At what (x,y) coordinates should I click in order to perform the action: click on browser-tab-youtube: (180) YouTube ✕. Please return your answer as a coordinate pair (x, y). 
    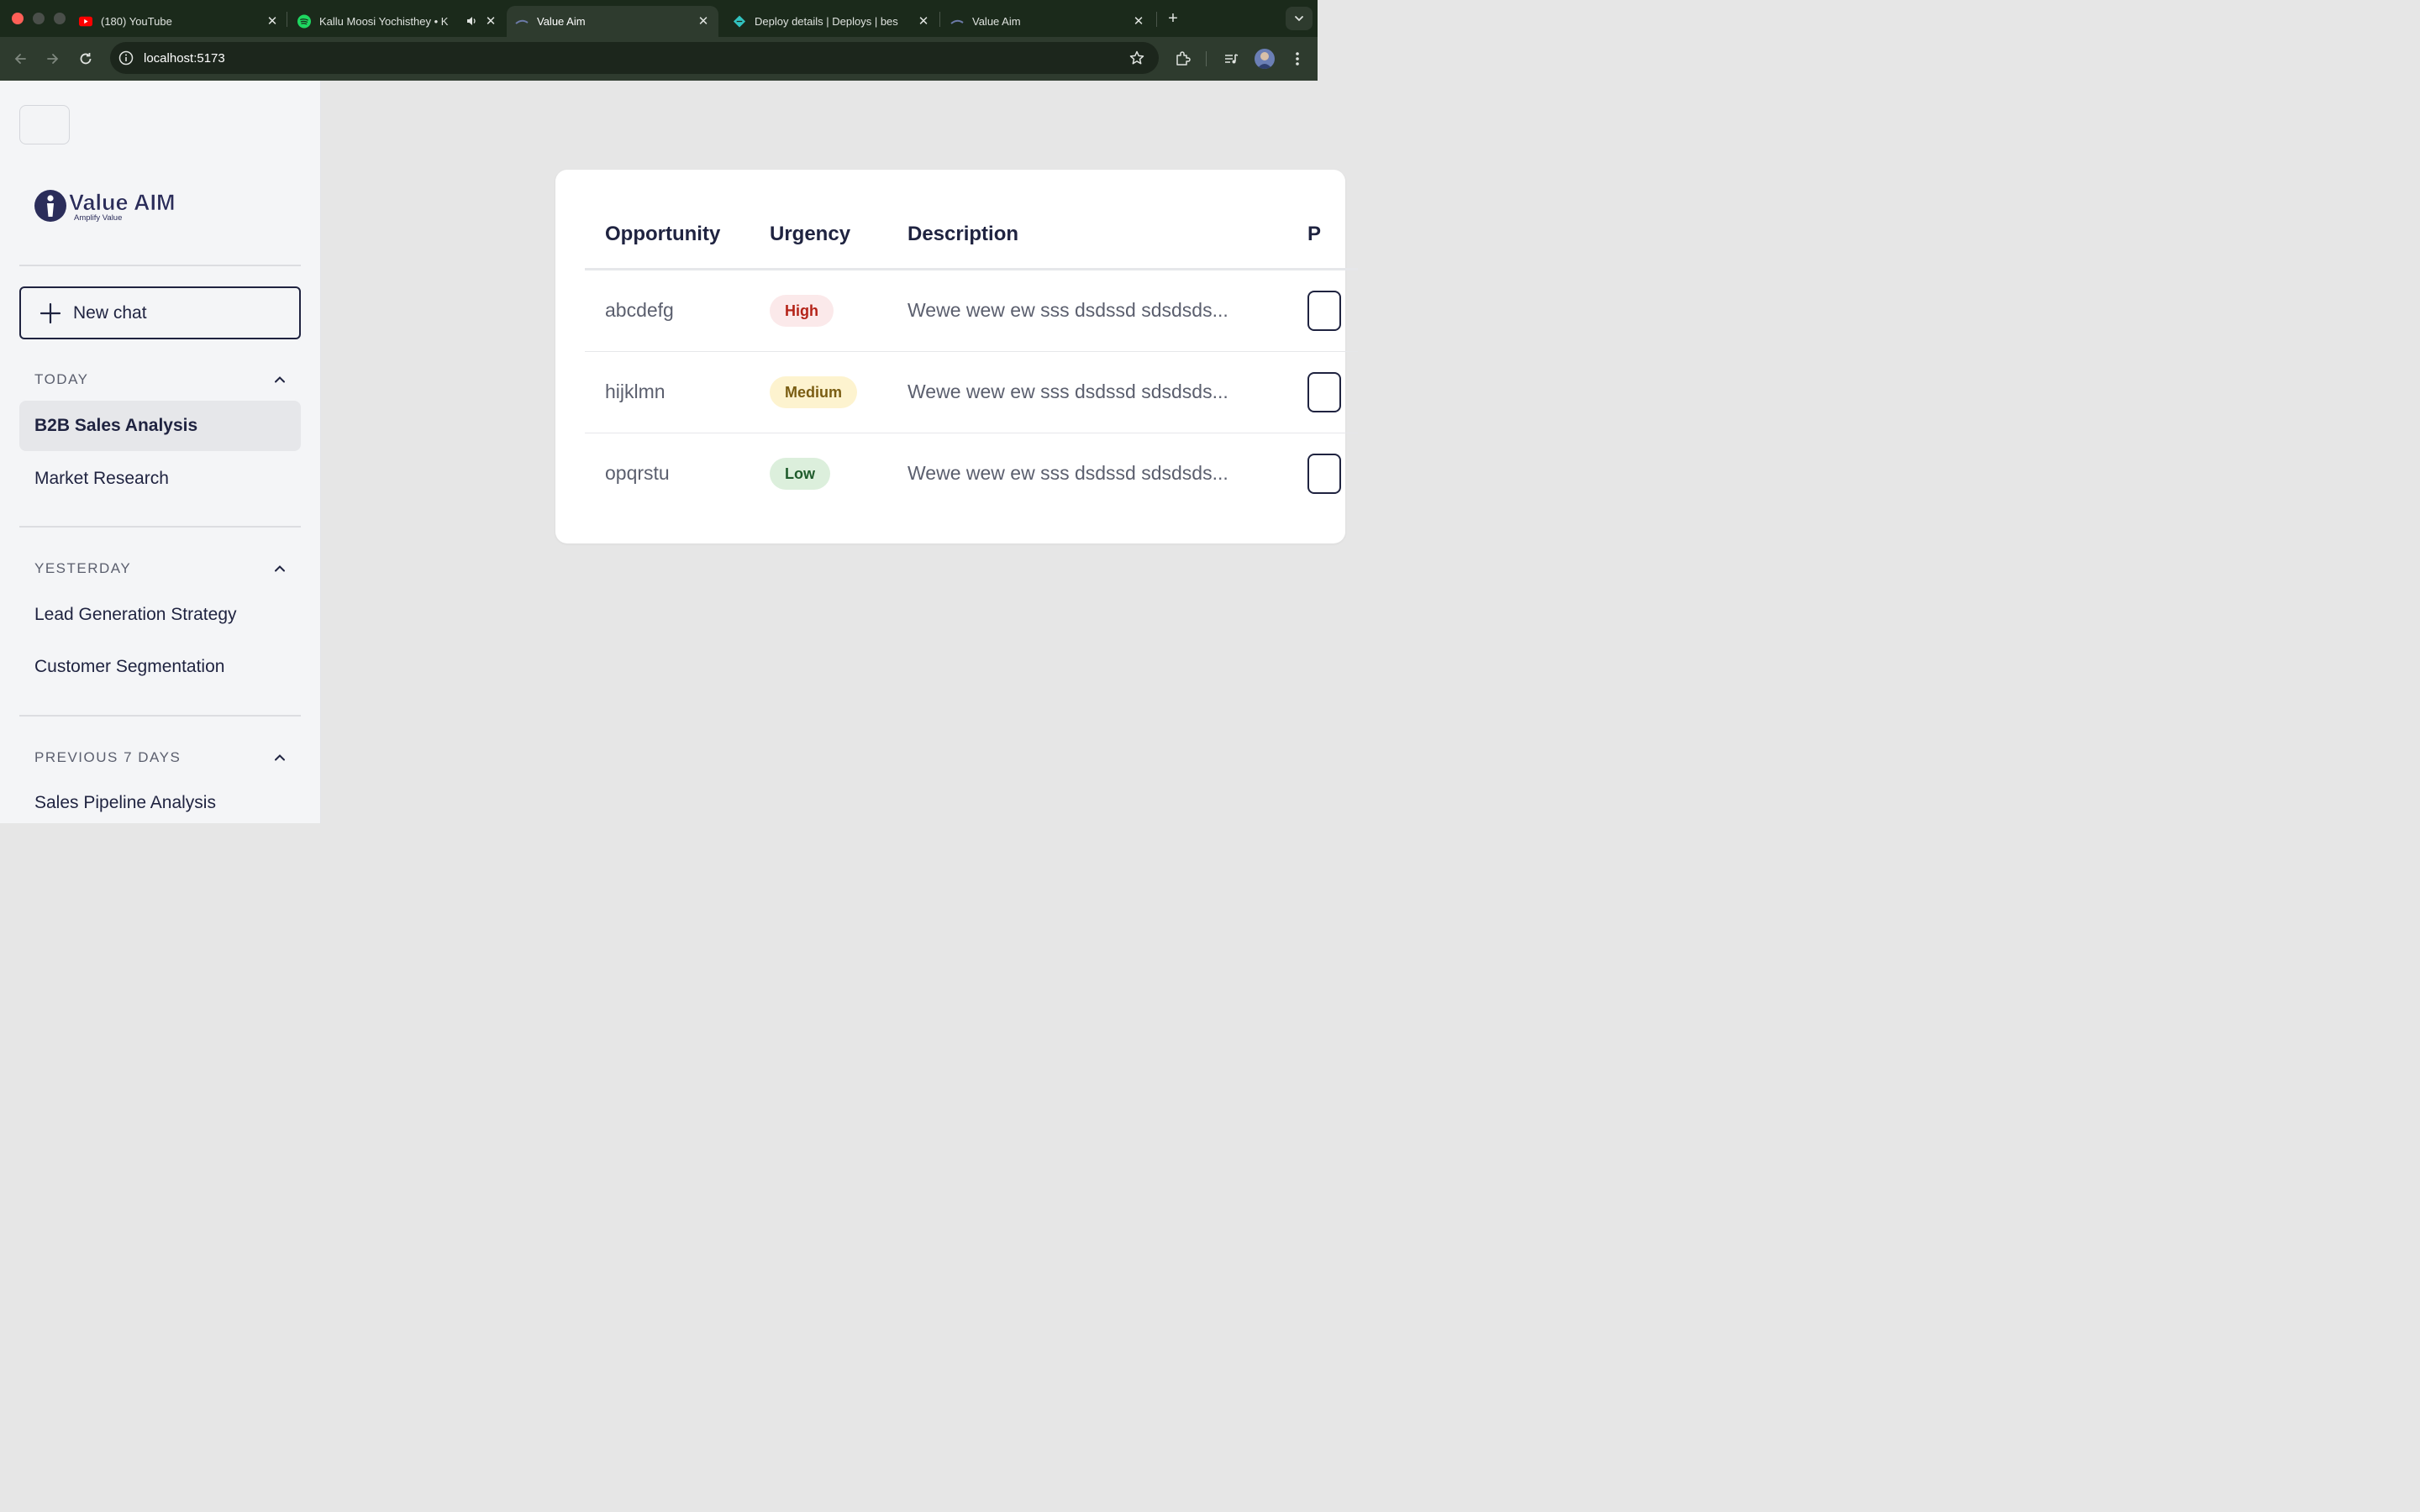
    Looking at the image, I should click on (179, 21).